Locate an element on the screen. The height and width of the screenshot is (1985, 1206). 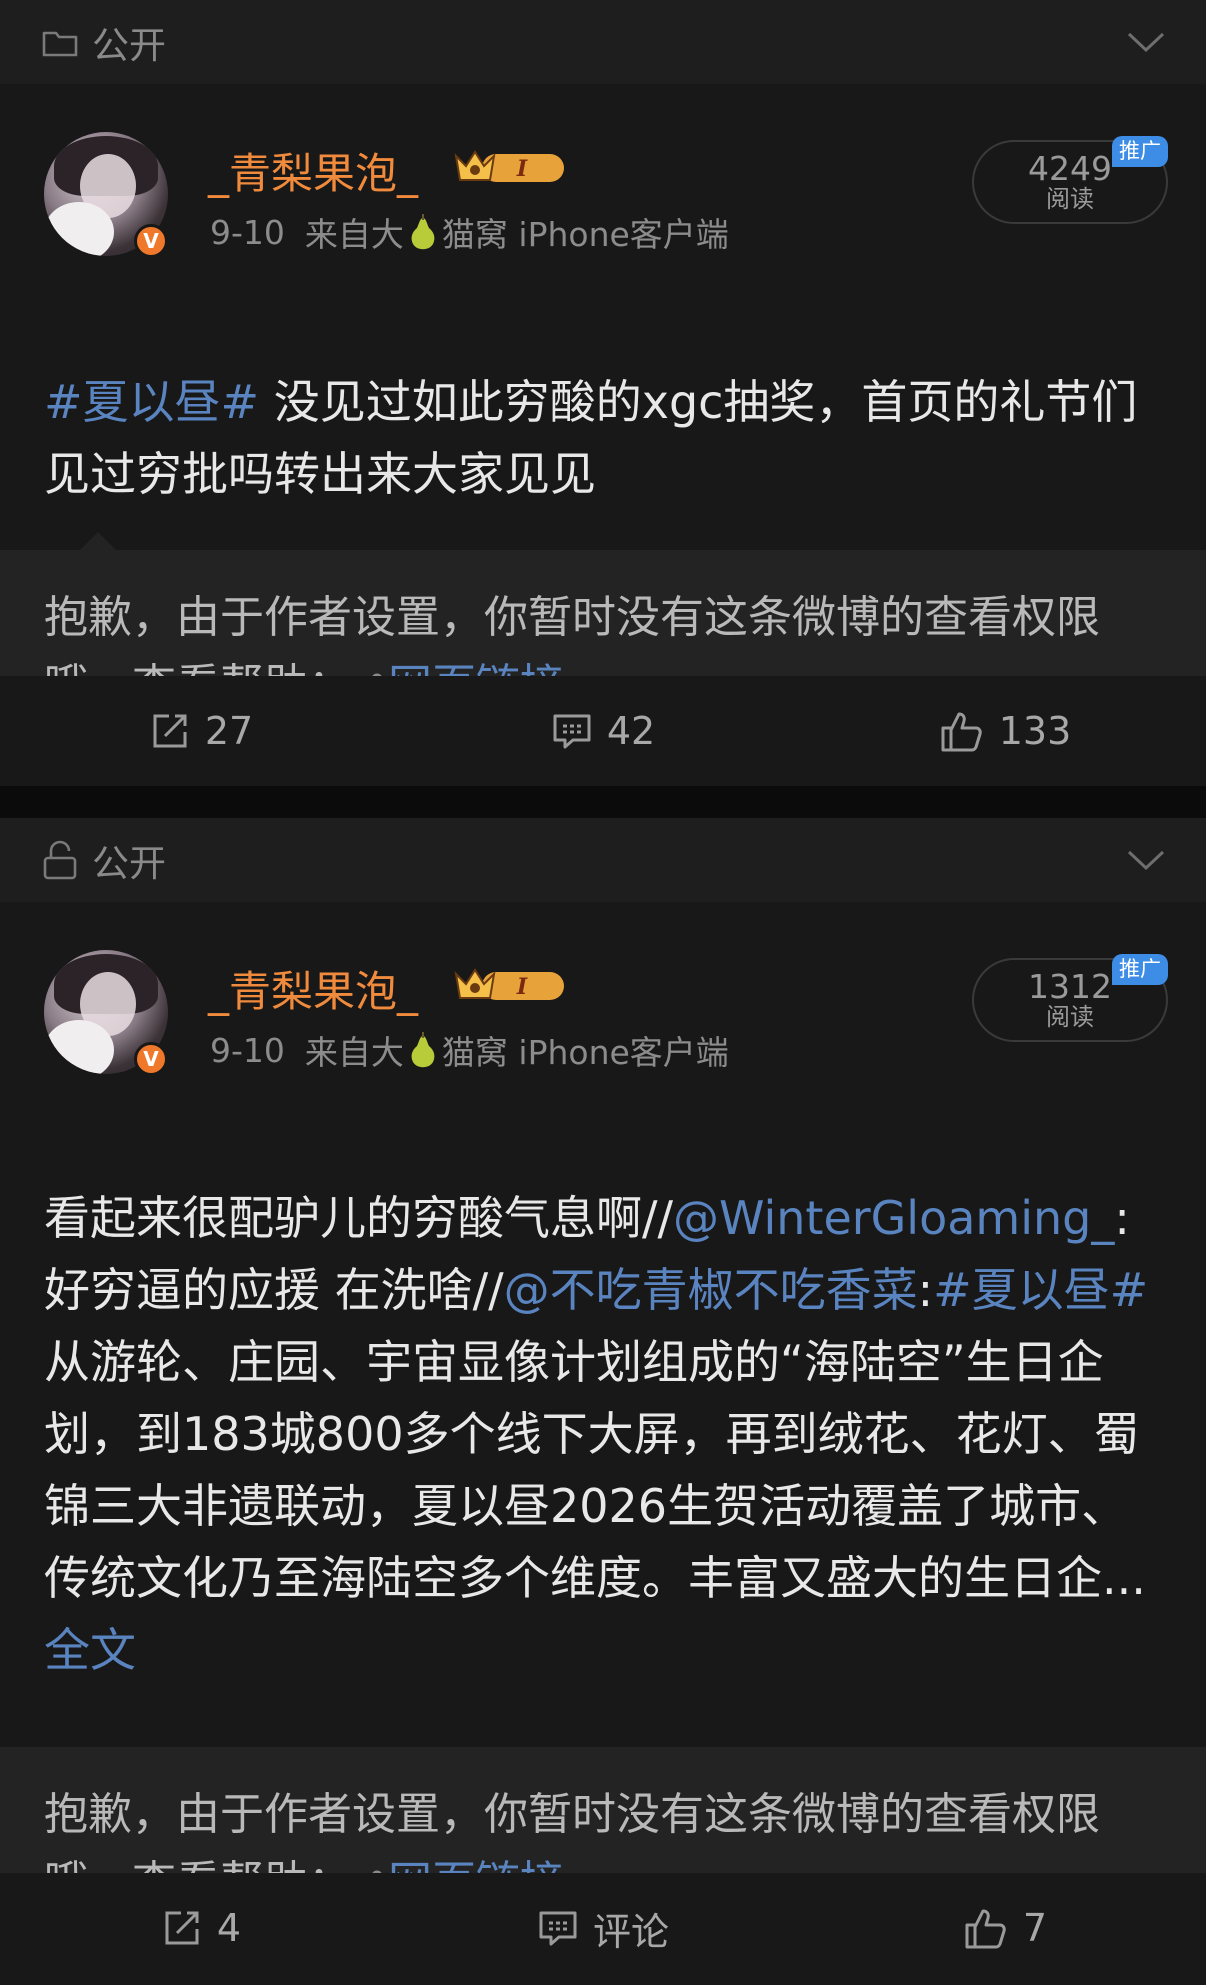
comment-button: 42 is located at coordinates (603, 731).